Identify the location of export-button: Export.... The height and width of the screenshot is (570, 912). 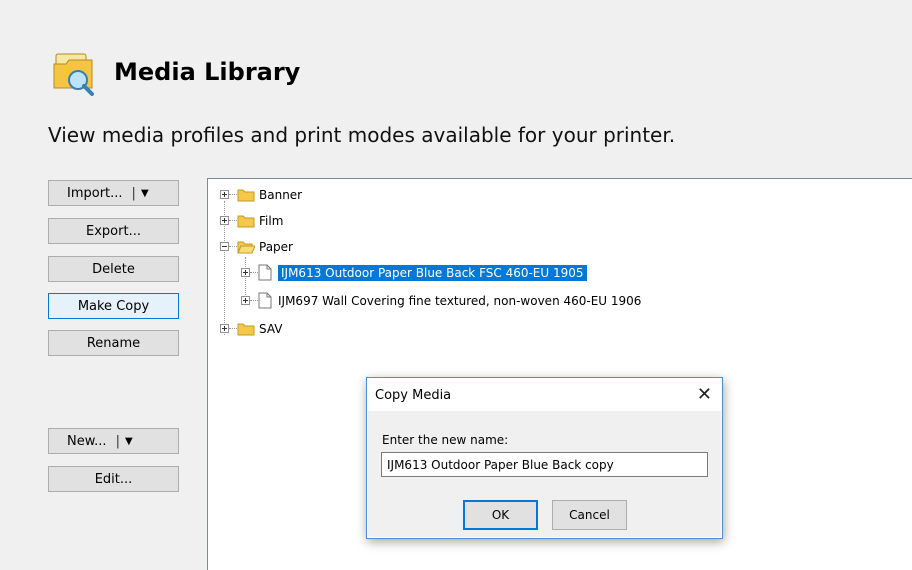
(113, 231).